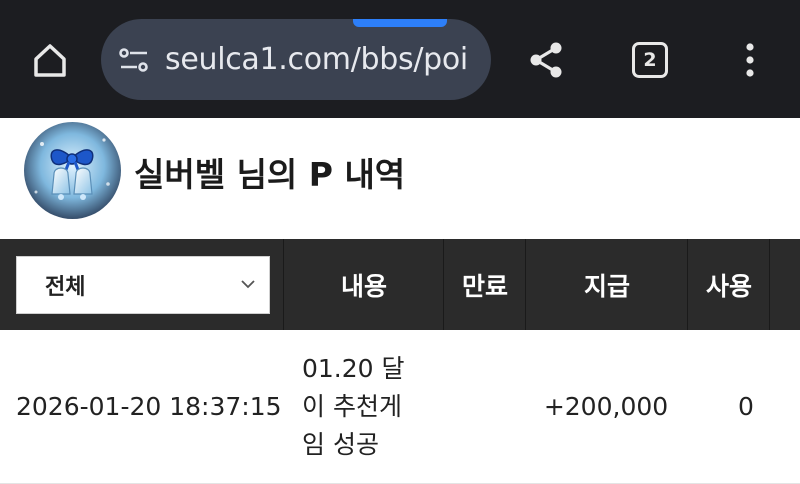  I want to click on tune-icon, so click(133, 59).